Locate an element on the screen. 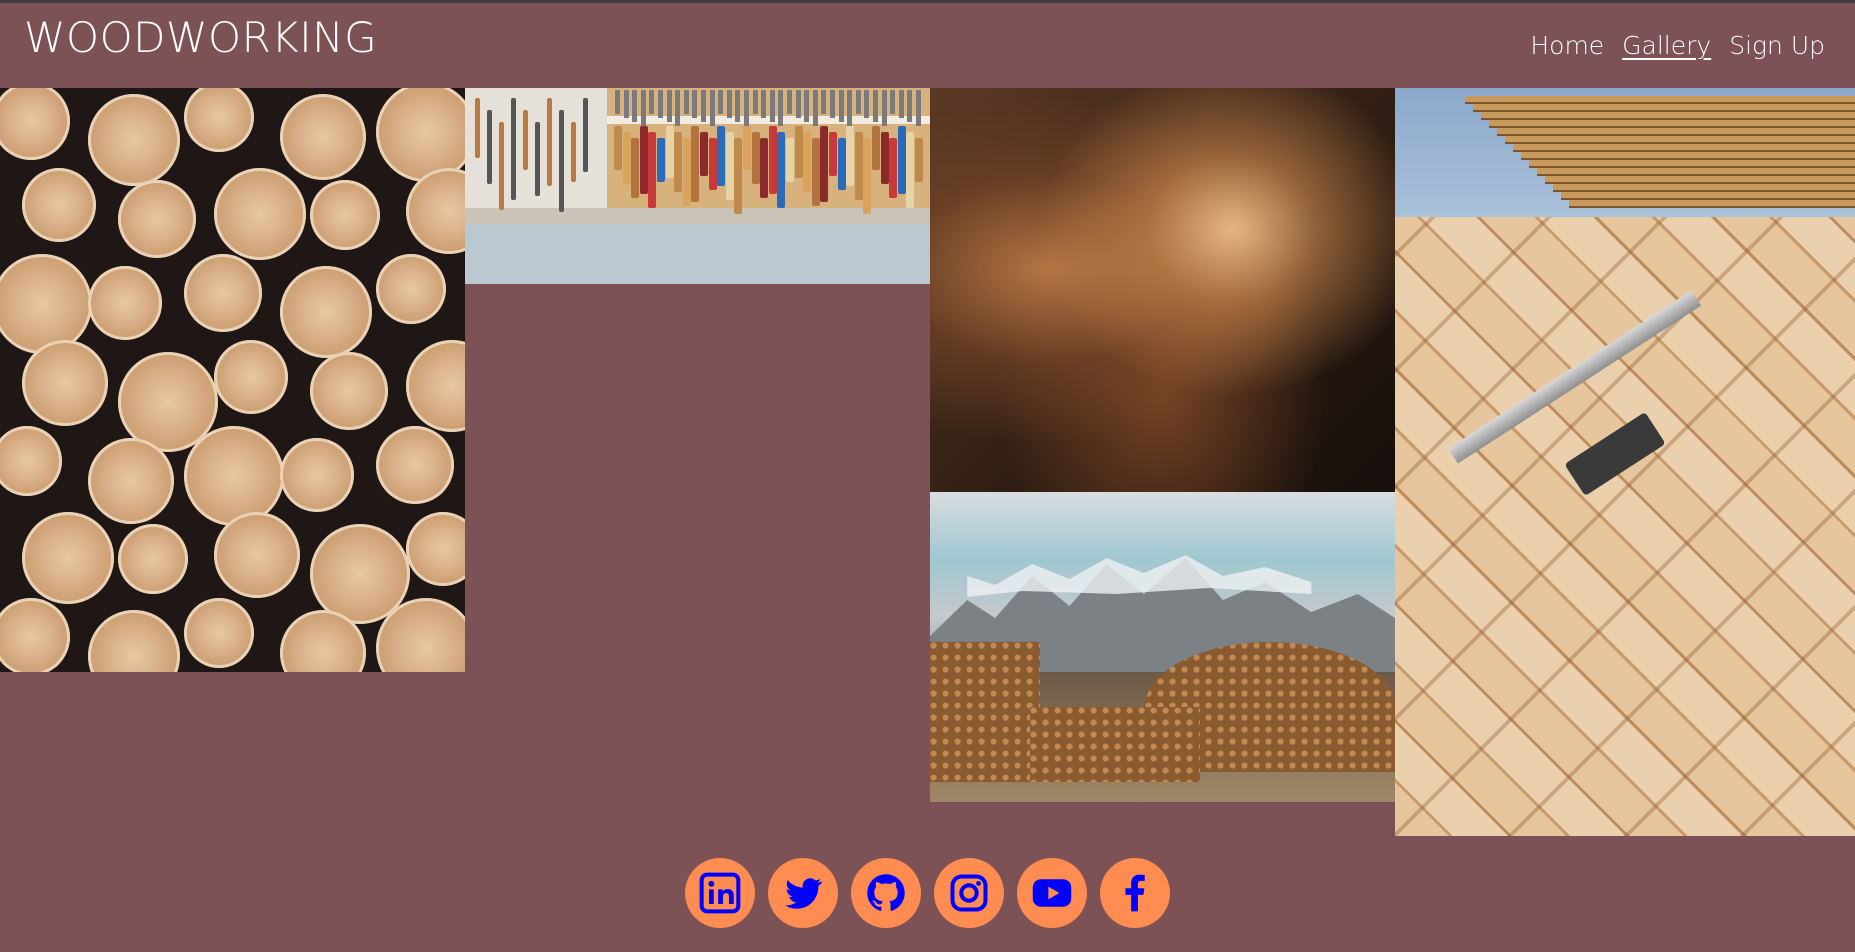 This screenshot has height=952, width=1855. github-link is located at coordinates (886, 893).